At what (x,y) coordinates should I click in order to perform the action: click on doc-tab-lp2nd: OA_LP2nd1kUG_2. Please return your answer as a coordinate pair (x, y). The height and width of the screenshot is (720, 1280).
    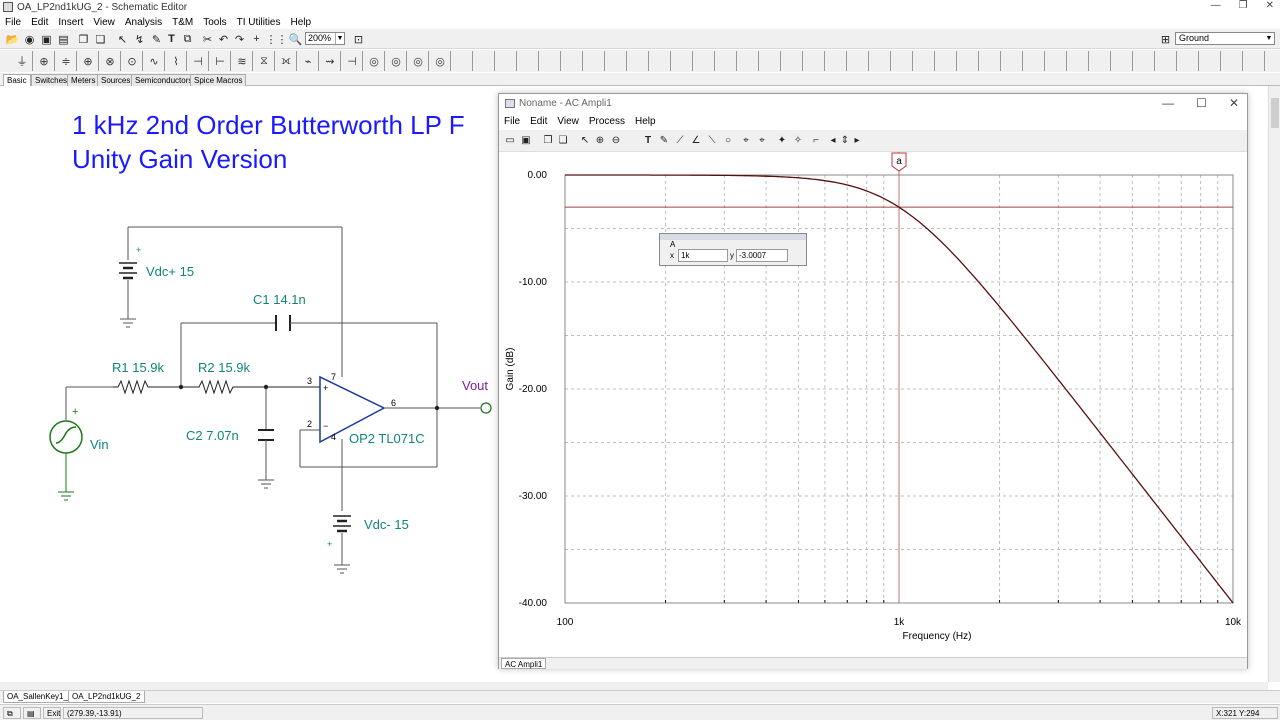
    Looking at the image, I should click on (106, 697).